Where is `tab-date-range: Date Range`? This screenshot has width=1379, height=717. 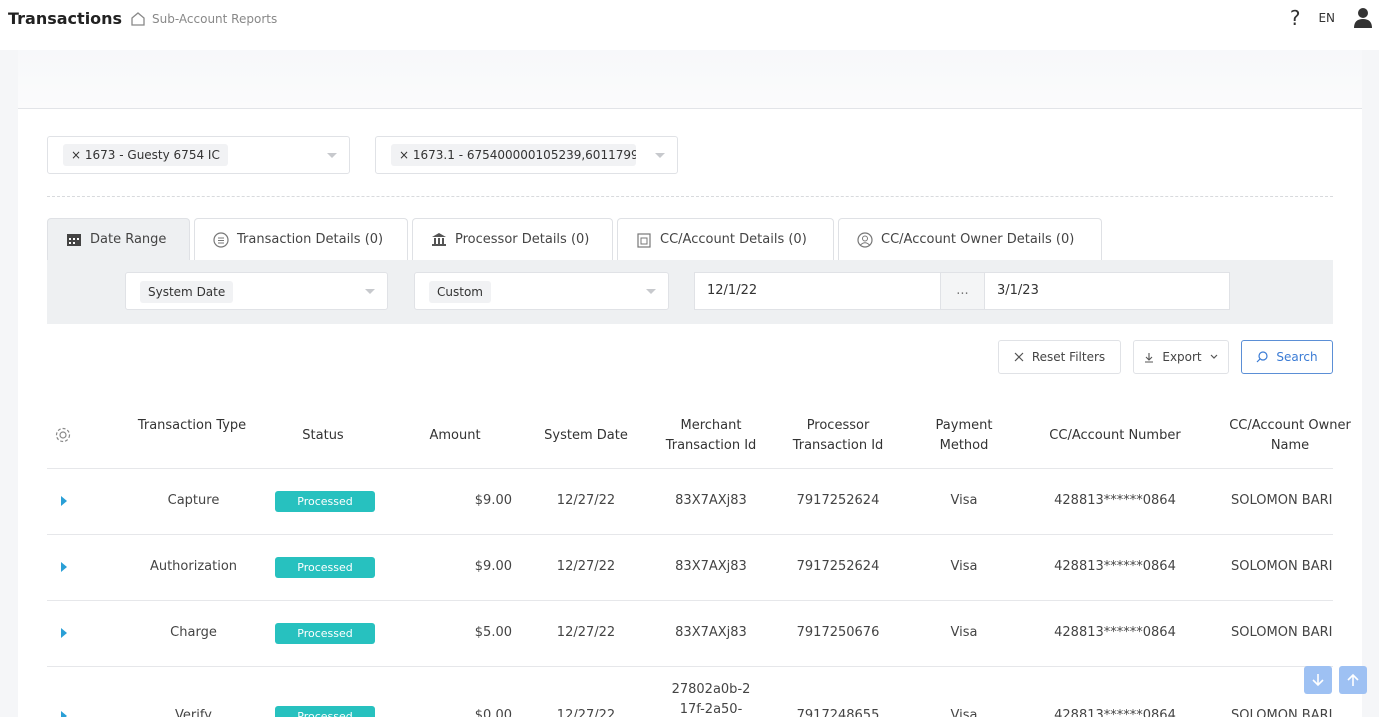
tab-date-range: Date Range is located at coordinates (118, 239).